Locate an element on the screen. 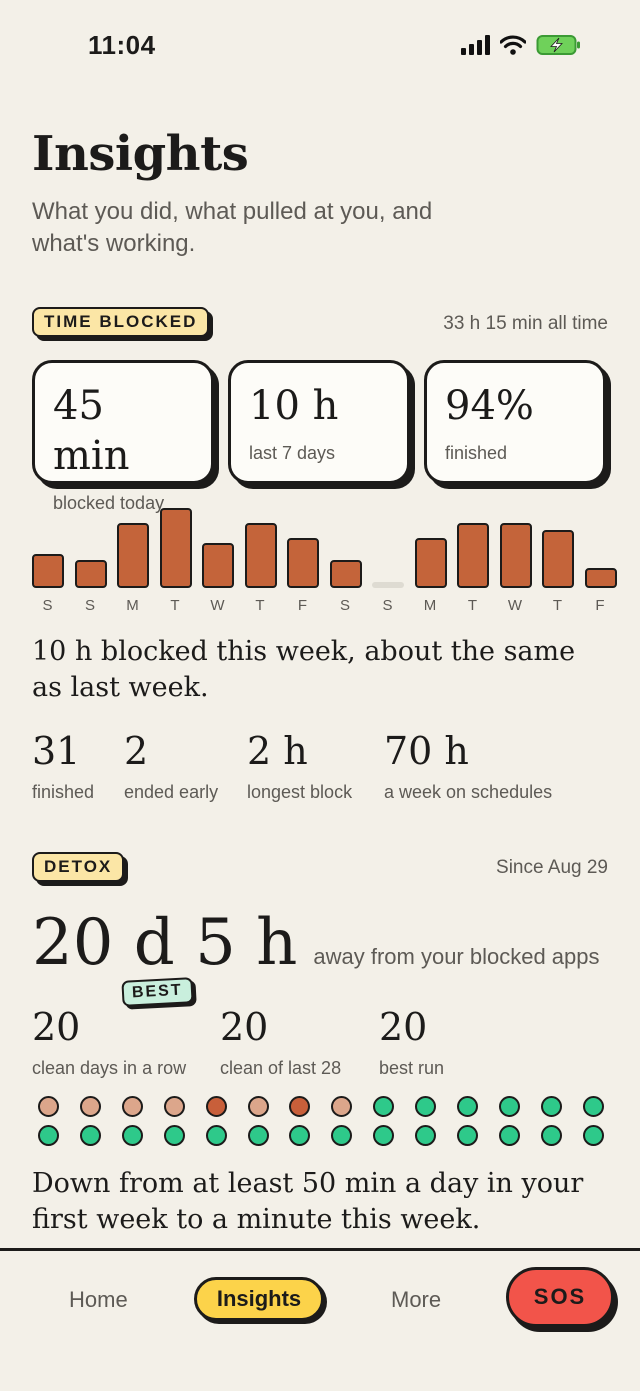 Image resolution: width=640 pixels, height=1391 pixels. status-bar: 11:04 is located at coordinates (320, 48).